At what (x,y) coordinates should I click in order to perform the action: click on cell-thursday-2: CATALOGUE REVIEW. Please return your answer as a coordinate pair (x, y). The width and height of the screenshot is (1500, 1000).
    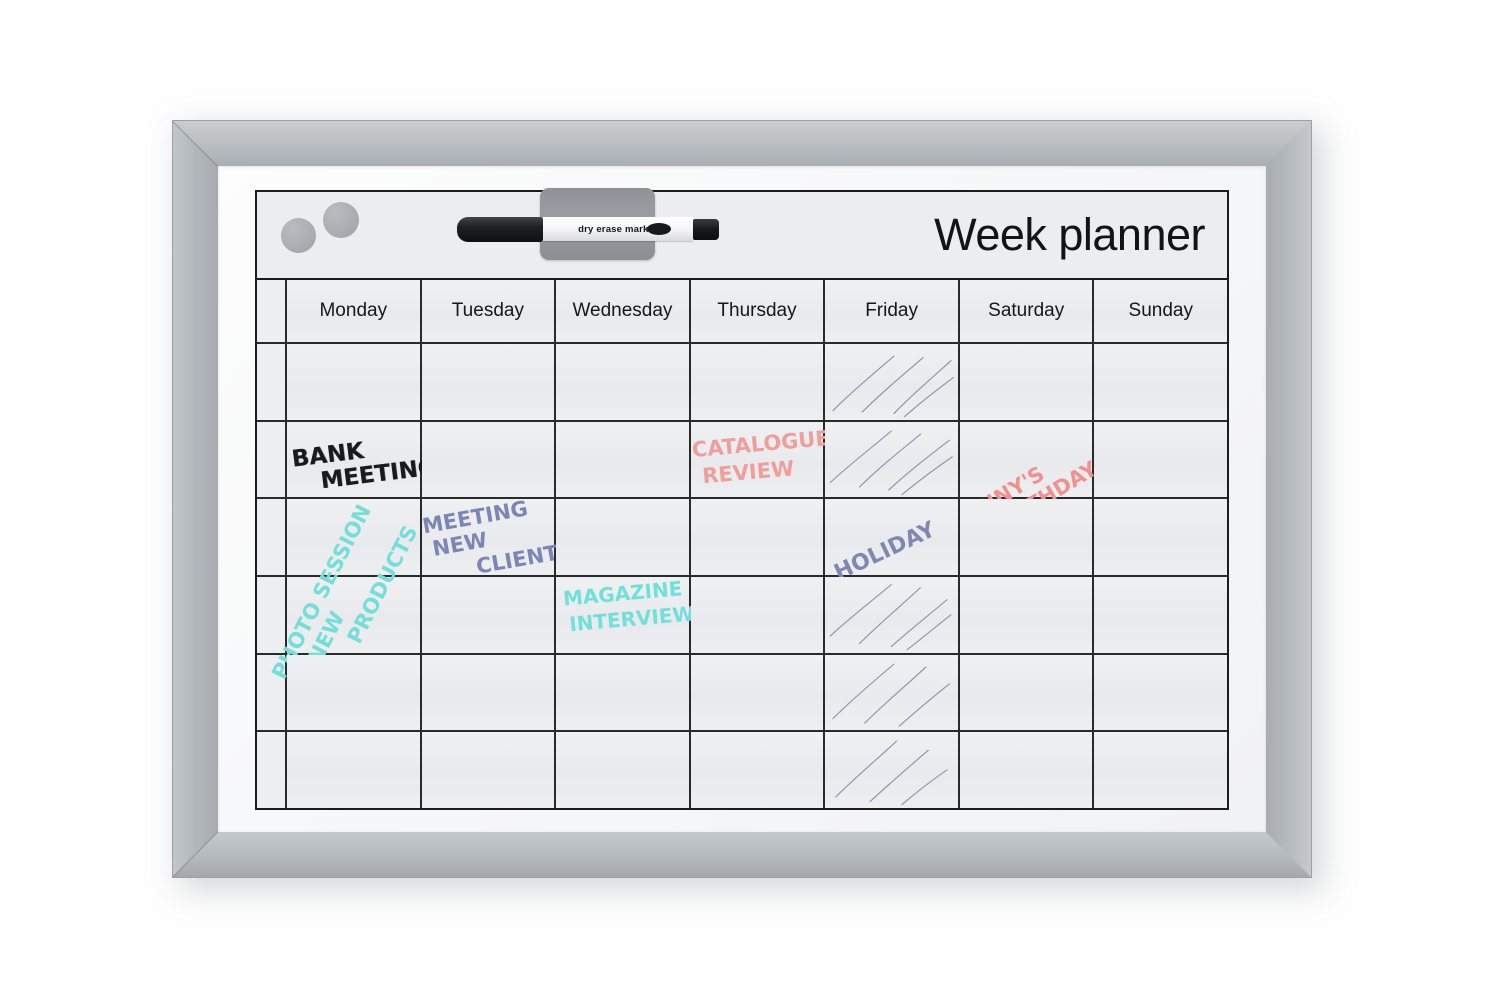
    Looking at the image, I should click on (760, 459).